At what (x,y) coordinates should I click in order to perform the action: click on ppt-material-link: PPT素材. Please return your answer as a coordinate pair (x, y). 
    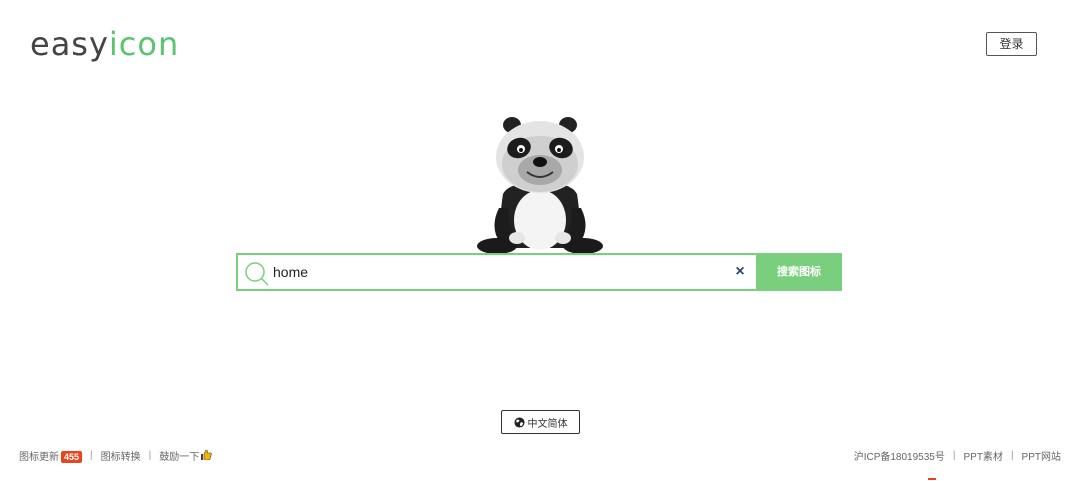
    Looking at the image, I should click on (982, 455).